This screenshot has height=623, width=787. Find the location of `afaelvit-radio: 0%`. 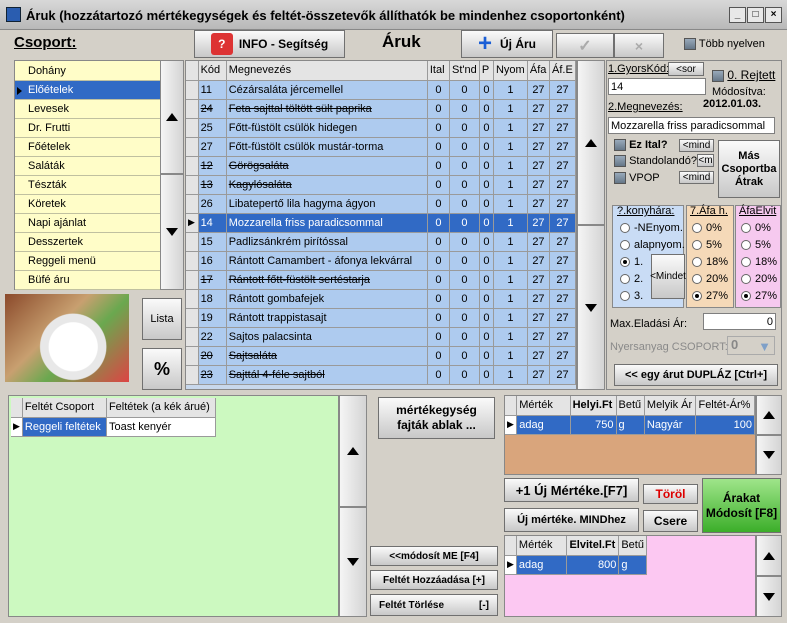

afaelvit-radio: 0% is located at coordinates (756, 228).